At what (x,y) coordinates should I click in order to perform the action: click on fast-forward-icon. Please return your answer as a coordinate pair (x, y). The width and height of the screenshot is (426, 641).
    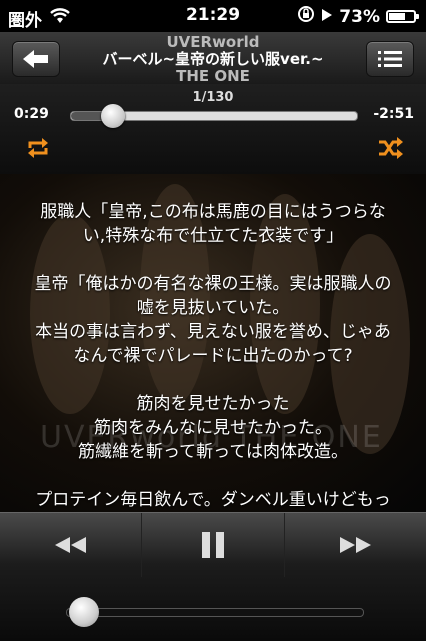
    Looking at the image, I should click on (356, 545).